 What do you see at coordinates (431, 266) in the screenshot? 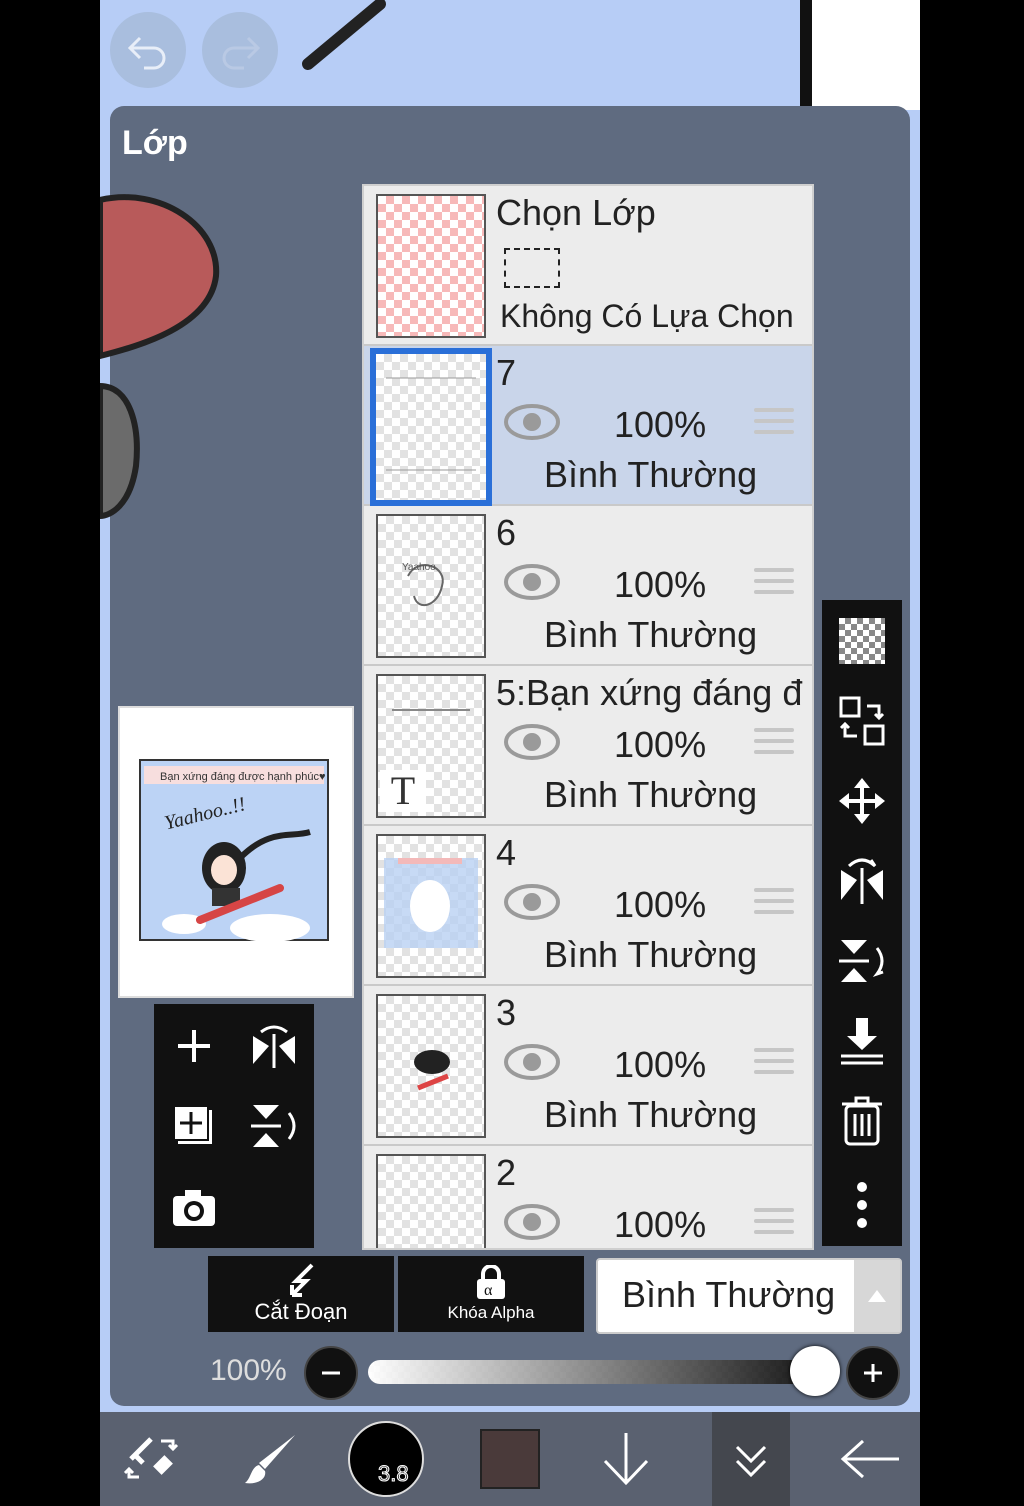
I see `selection-thumbnail` at bounding box center [431, 266].